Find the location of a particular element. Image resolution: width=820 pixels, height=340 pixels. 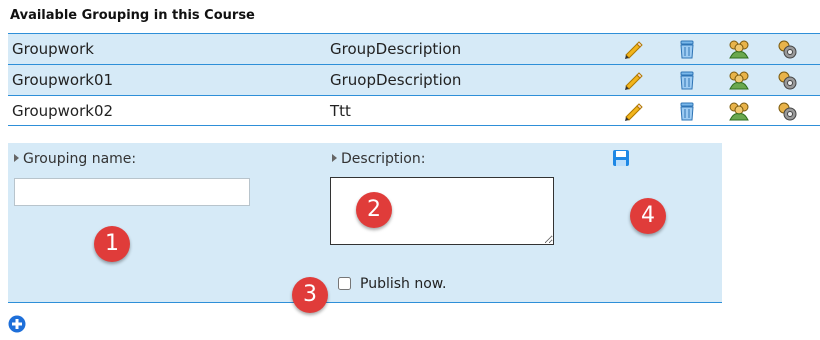

grouping-description: GroupDescription is located at coordinates (396, 49).